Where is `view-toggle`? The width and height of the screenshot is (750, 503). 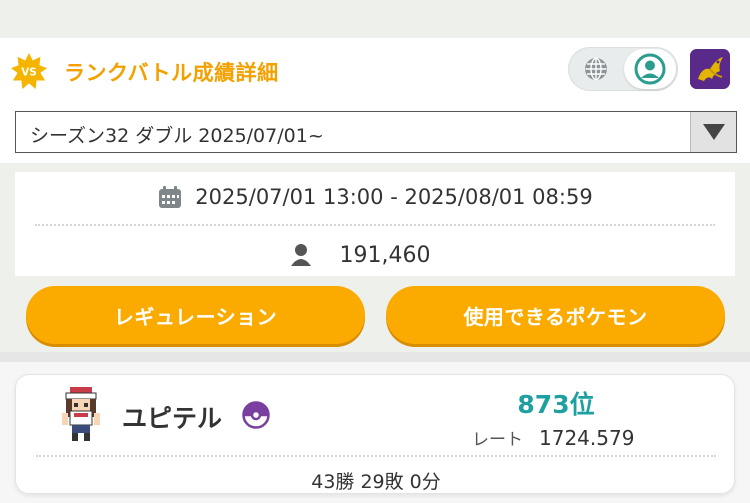 view-toggle is located at coordinates (623, 69).